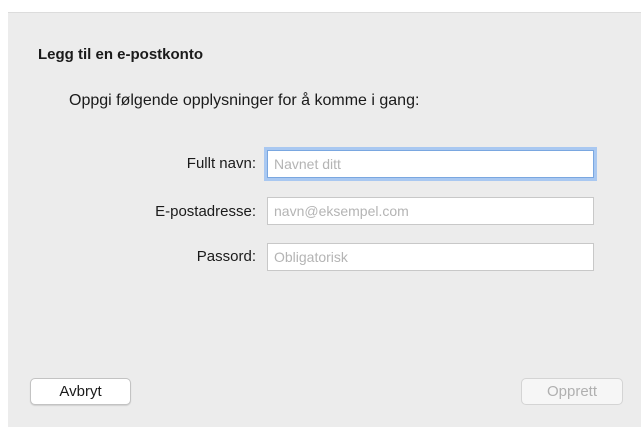  Describe the element at coordinates (226, 256) in the screenshot. I see `password-label: Passord:` at that location.